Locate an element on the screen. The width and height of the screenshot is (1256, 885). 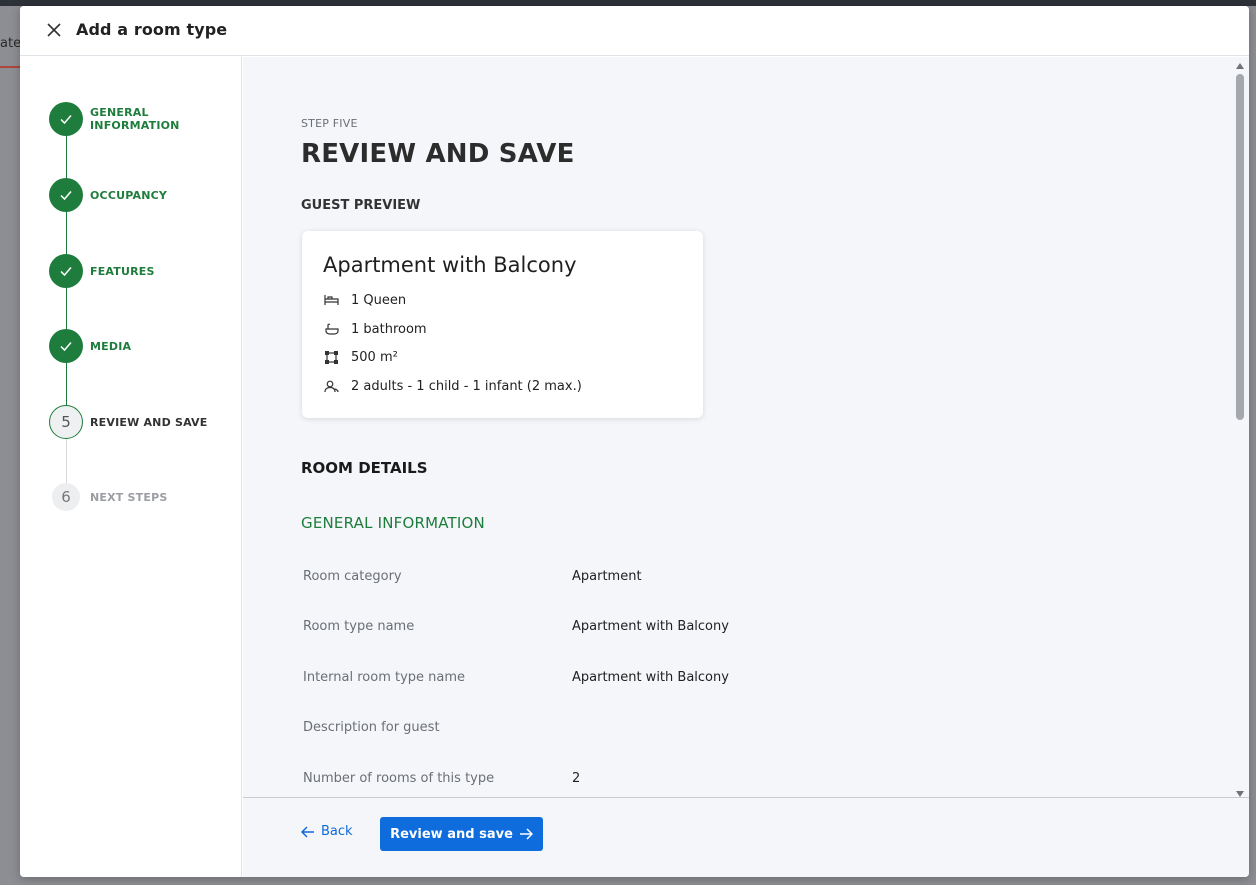
area-icon is located at coordinates (331, 357).